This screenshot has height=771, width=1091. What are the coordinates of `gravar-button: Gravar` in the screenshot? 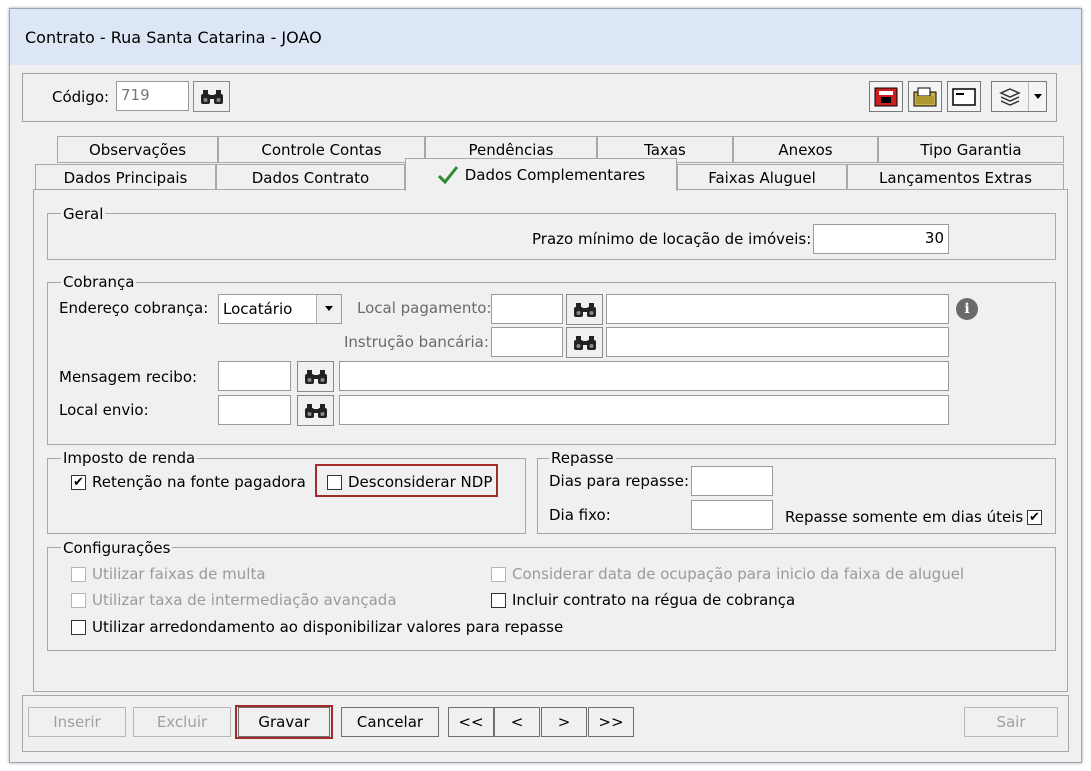 It's located at (284, 722).